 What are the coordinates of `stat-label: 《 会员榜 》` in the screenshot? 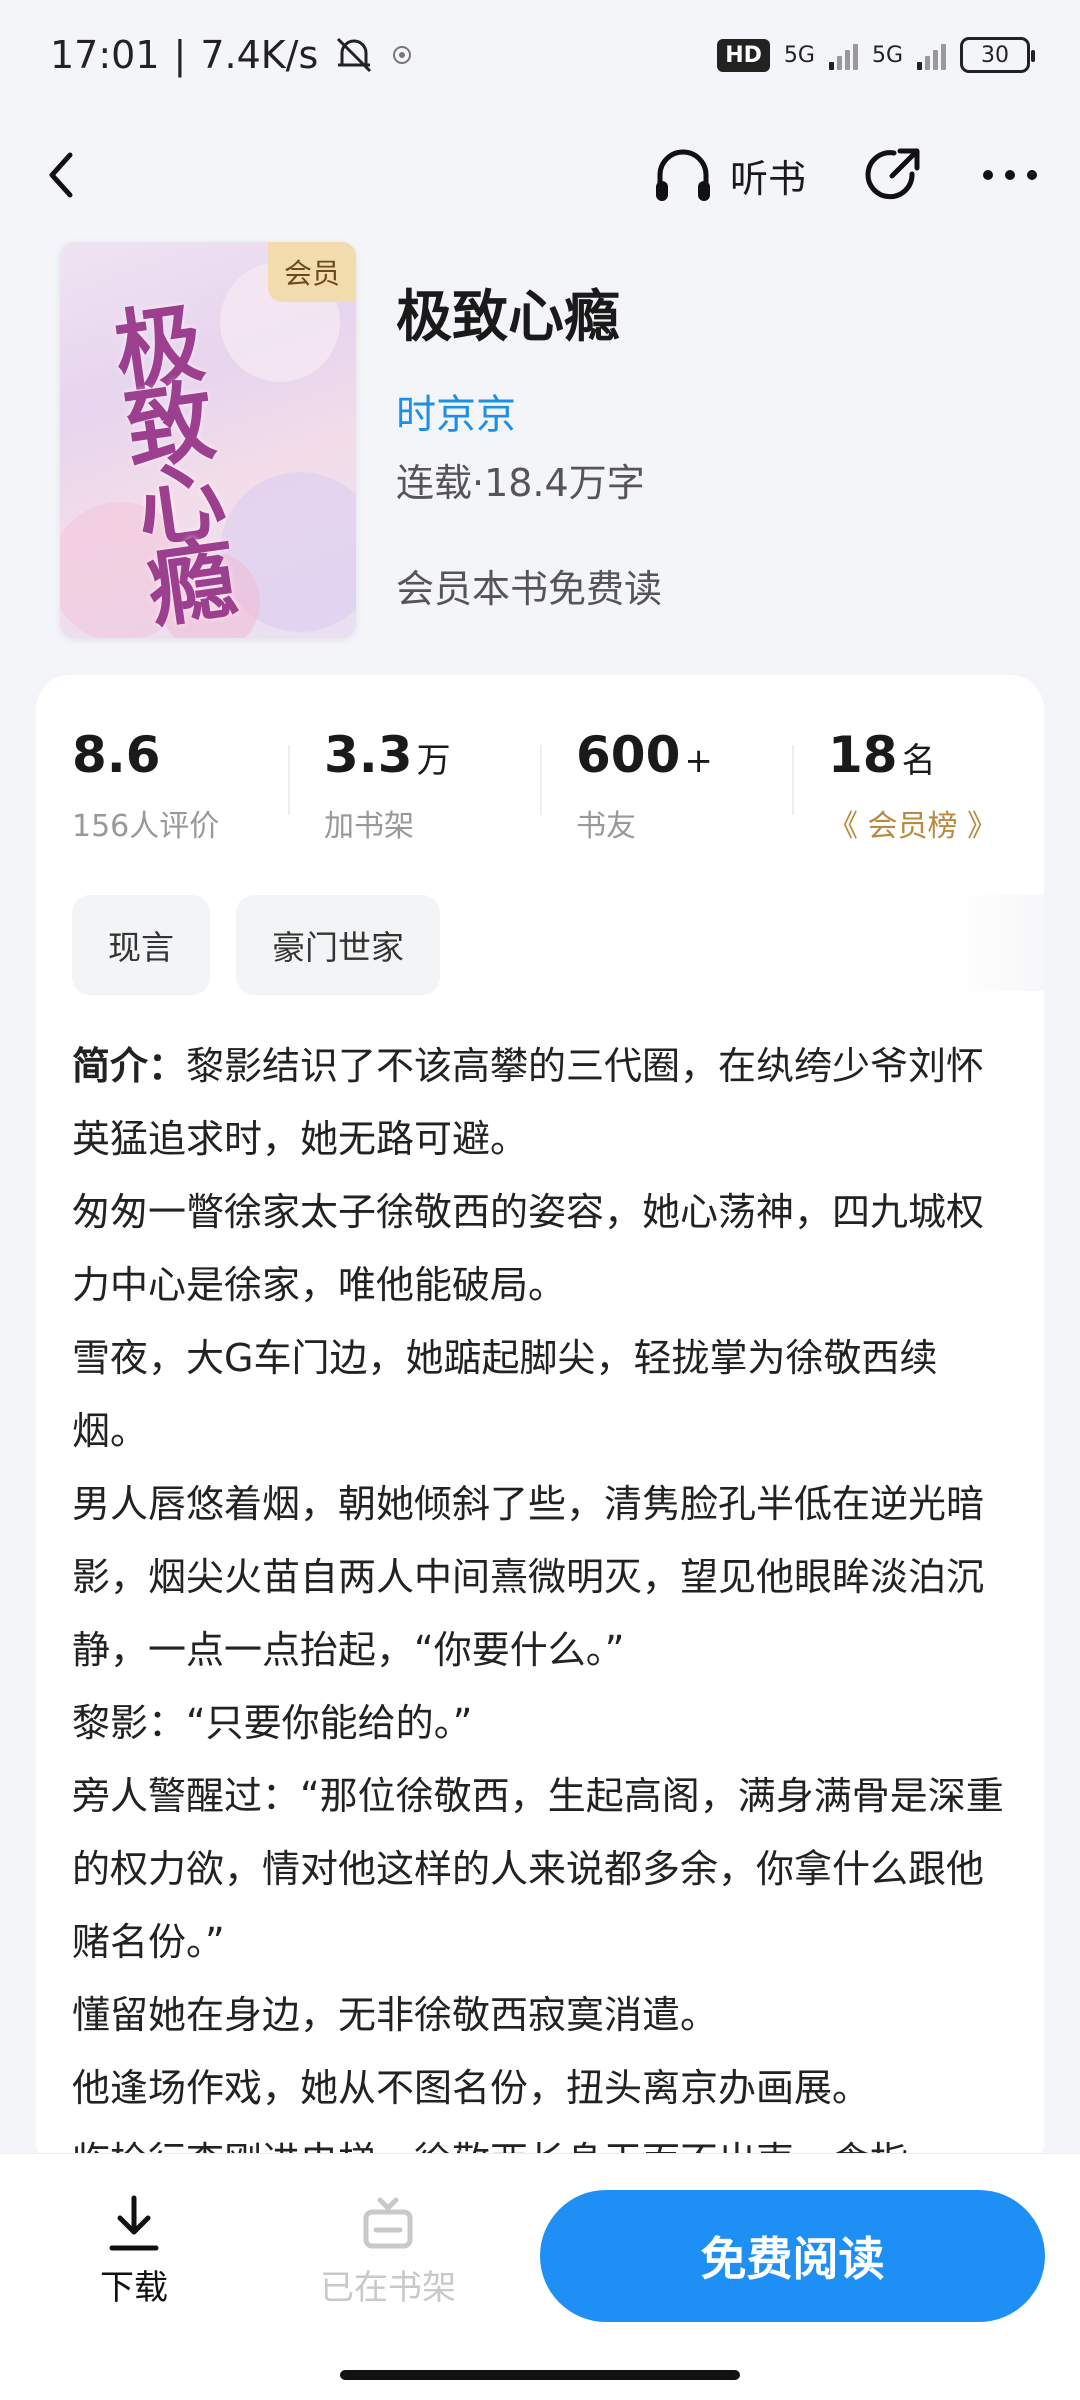 It's located at (913, 826).